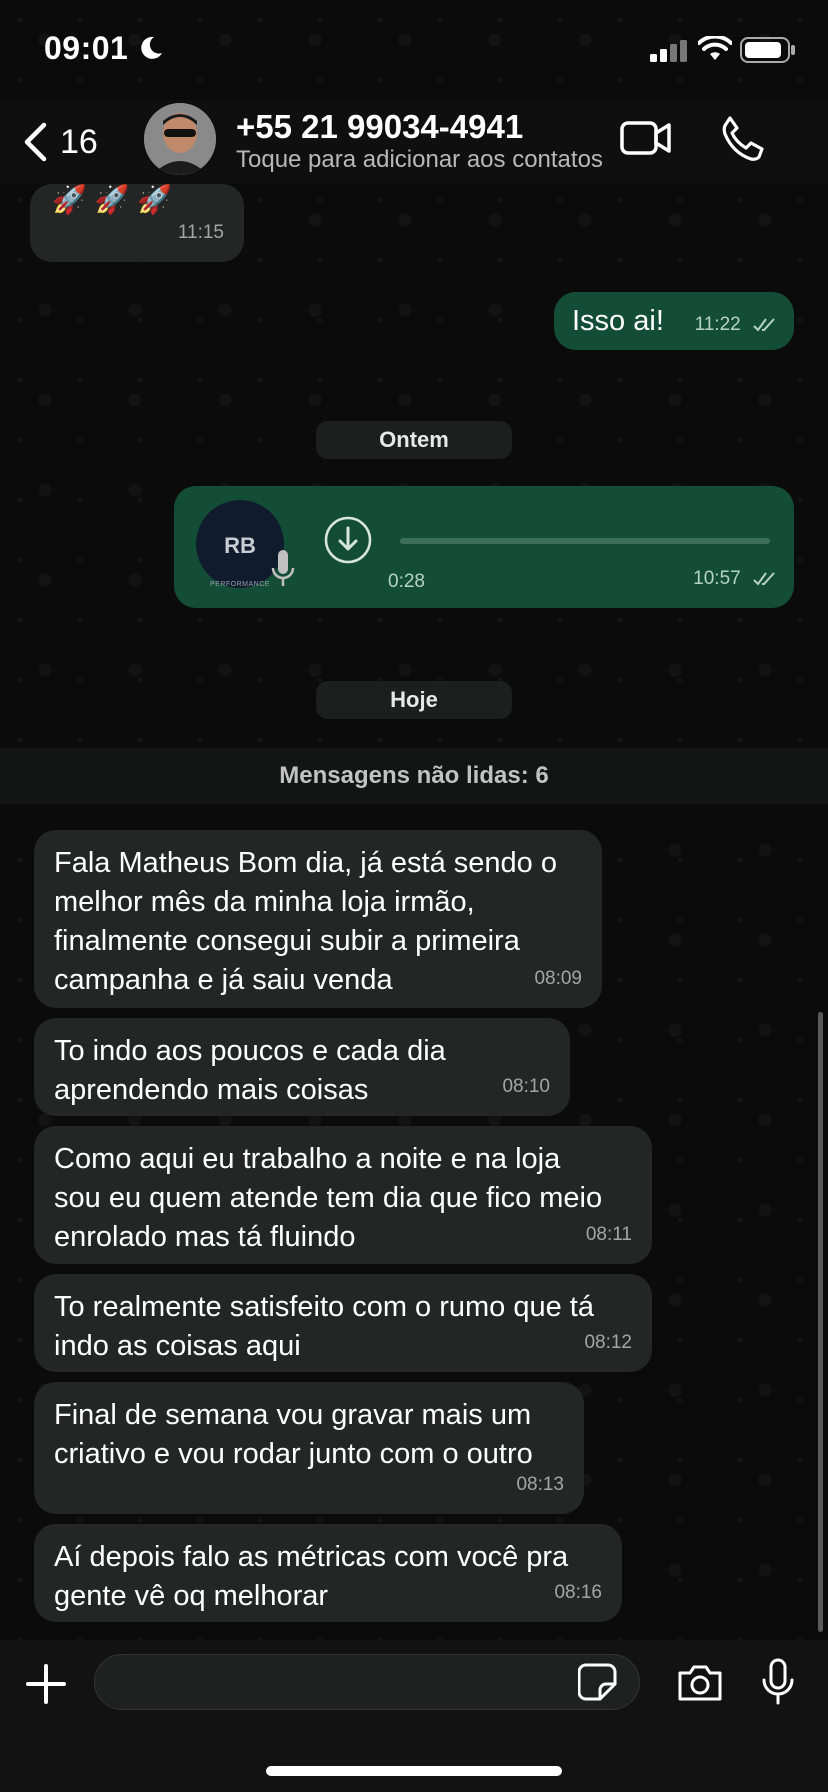  Describe the element at coordinates (742, 138) in the screenshot. I see `phone-call-icon` at that location.